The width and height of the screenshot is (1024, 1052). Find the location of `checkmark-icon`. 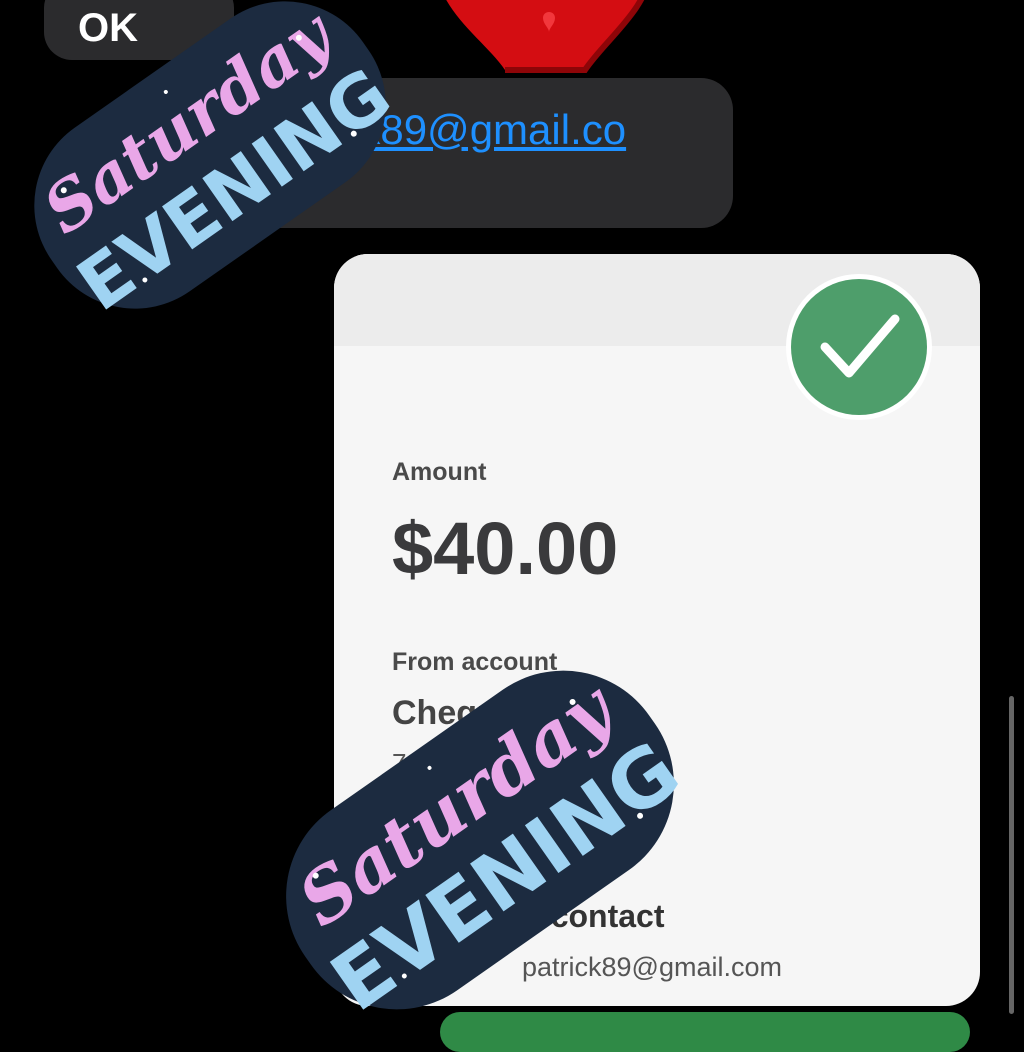

checkmark-icon is located at coordinates (860, 346).